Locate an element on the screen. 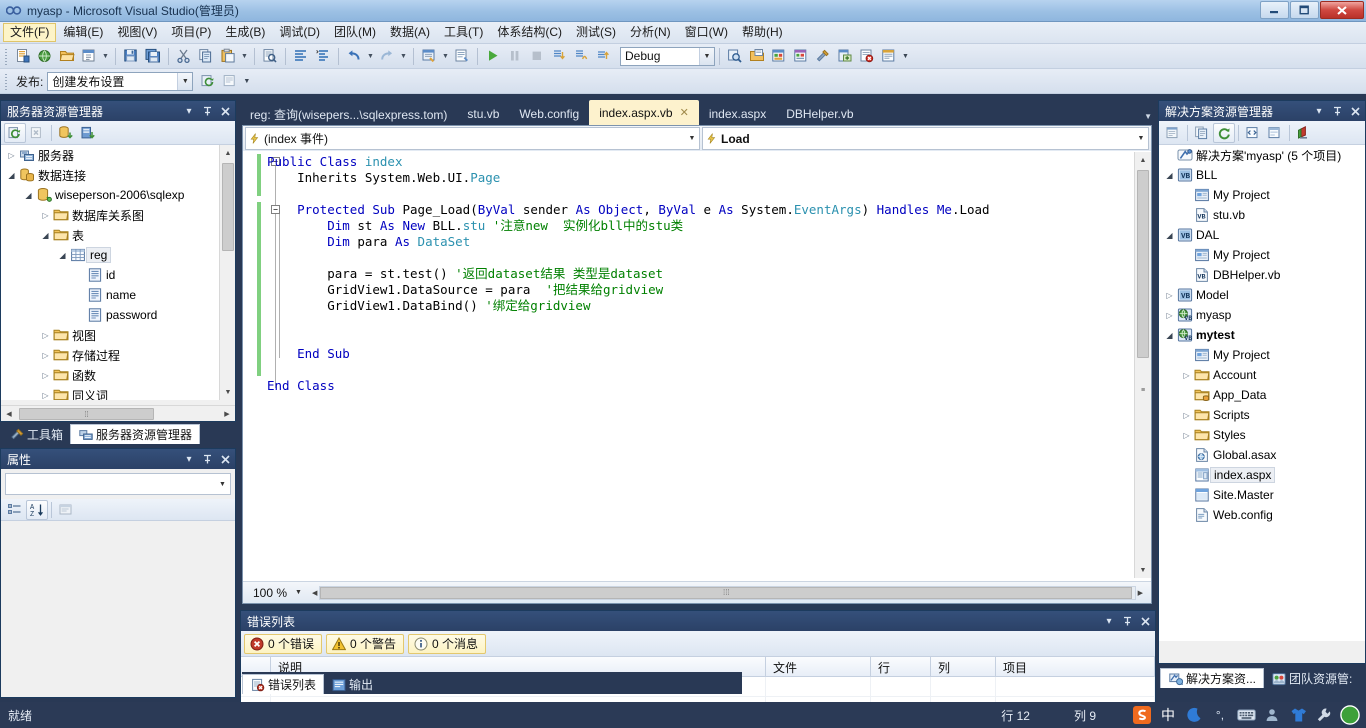 This screenshot has height=728, width=1366. property-pages-icon is located at coordinates (66, 510).